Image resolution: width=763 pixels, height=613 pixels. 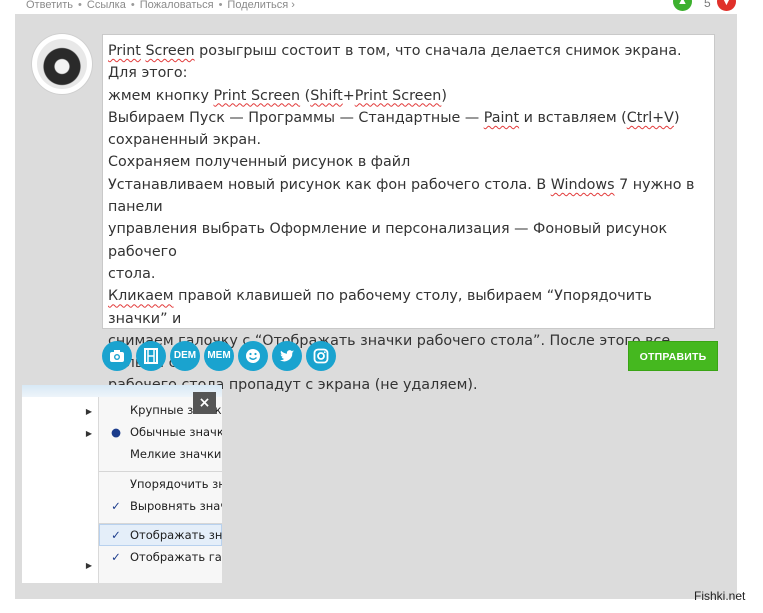 What do you see at coordinates (124, 51) in the screenshot?
I see `spell-word: Print` at bounding box center [124, 51].